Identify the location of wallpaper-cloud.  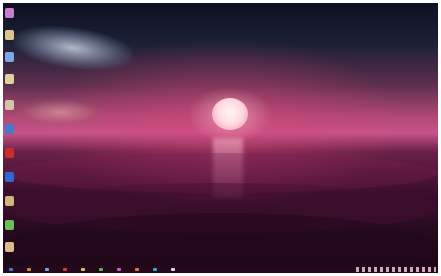
(73, 48).